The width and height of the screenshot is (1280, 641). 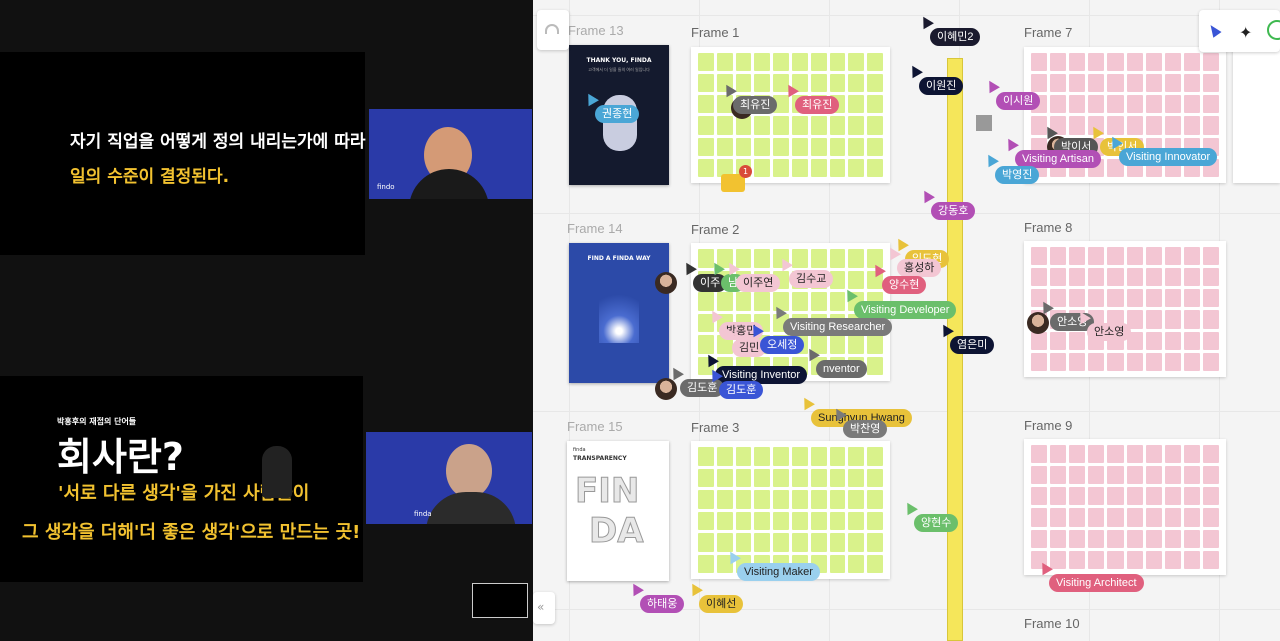 I want to click on poster-transparency: finda TRANSPARENCY FIN DA, so click(x=618, y=511).